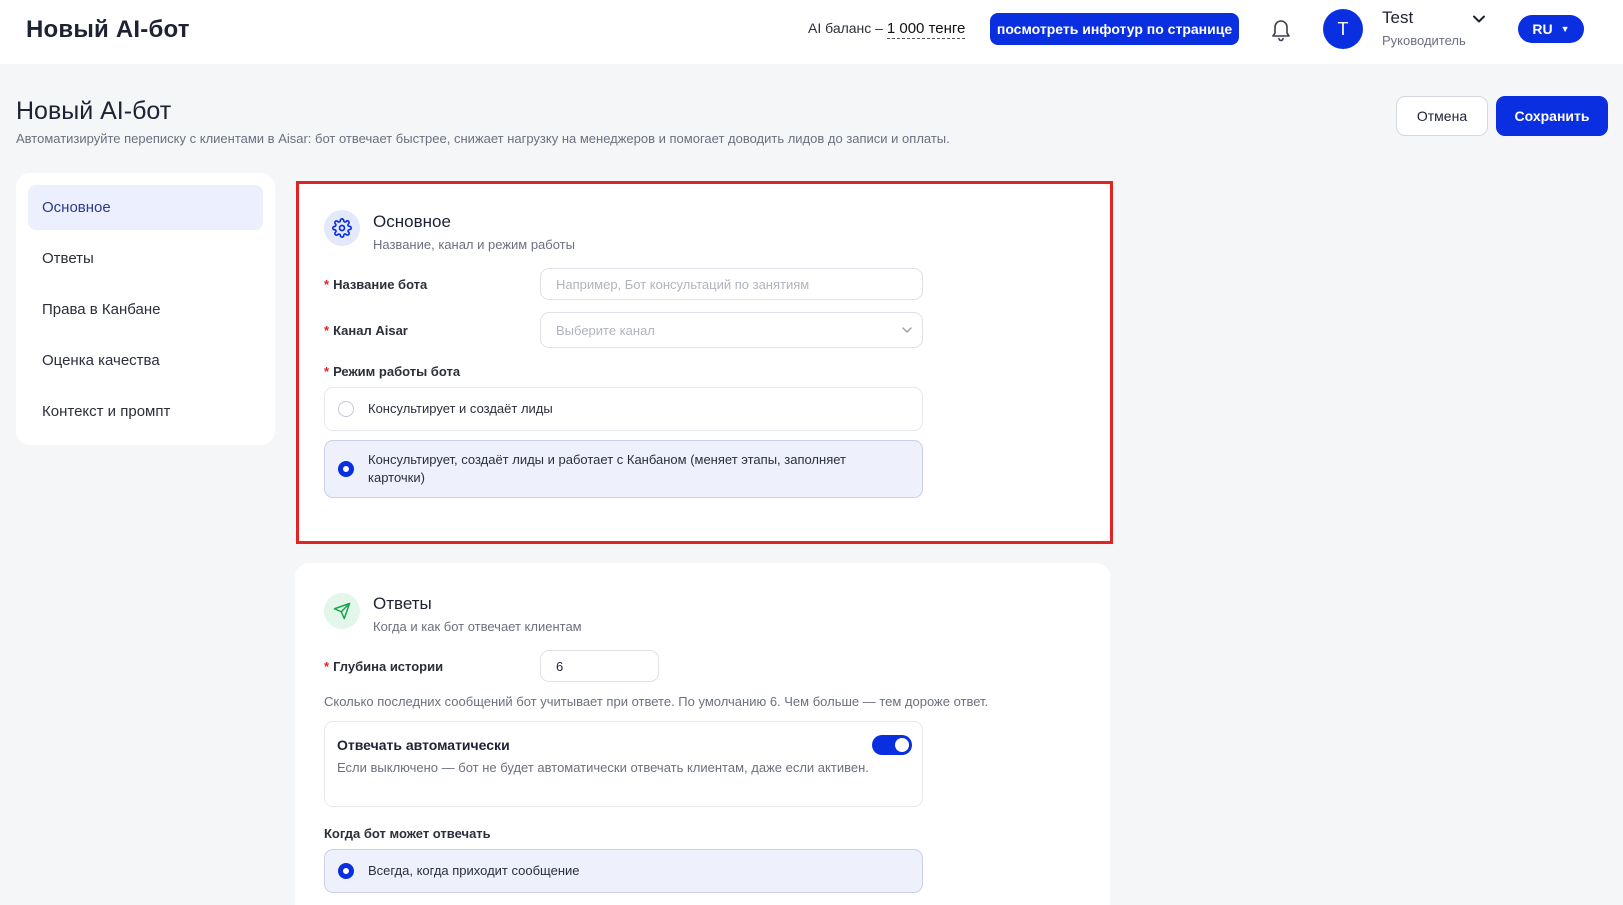  Describe the element at coordinates (605, 330) in the screenshot. I see `channel-select-placeholder: Выберите канал` at that location.